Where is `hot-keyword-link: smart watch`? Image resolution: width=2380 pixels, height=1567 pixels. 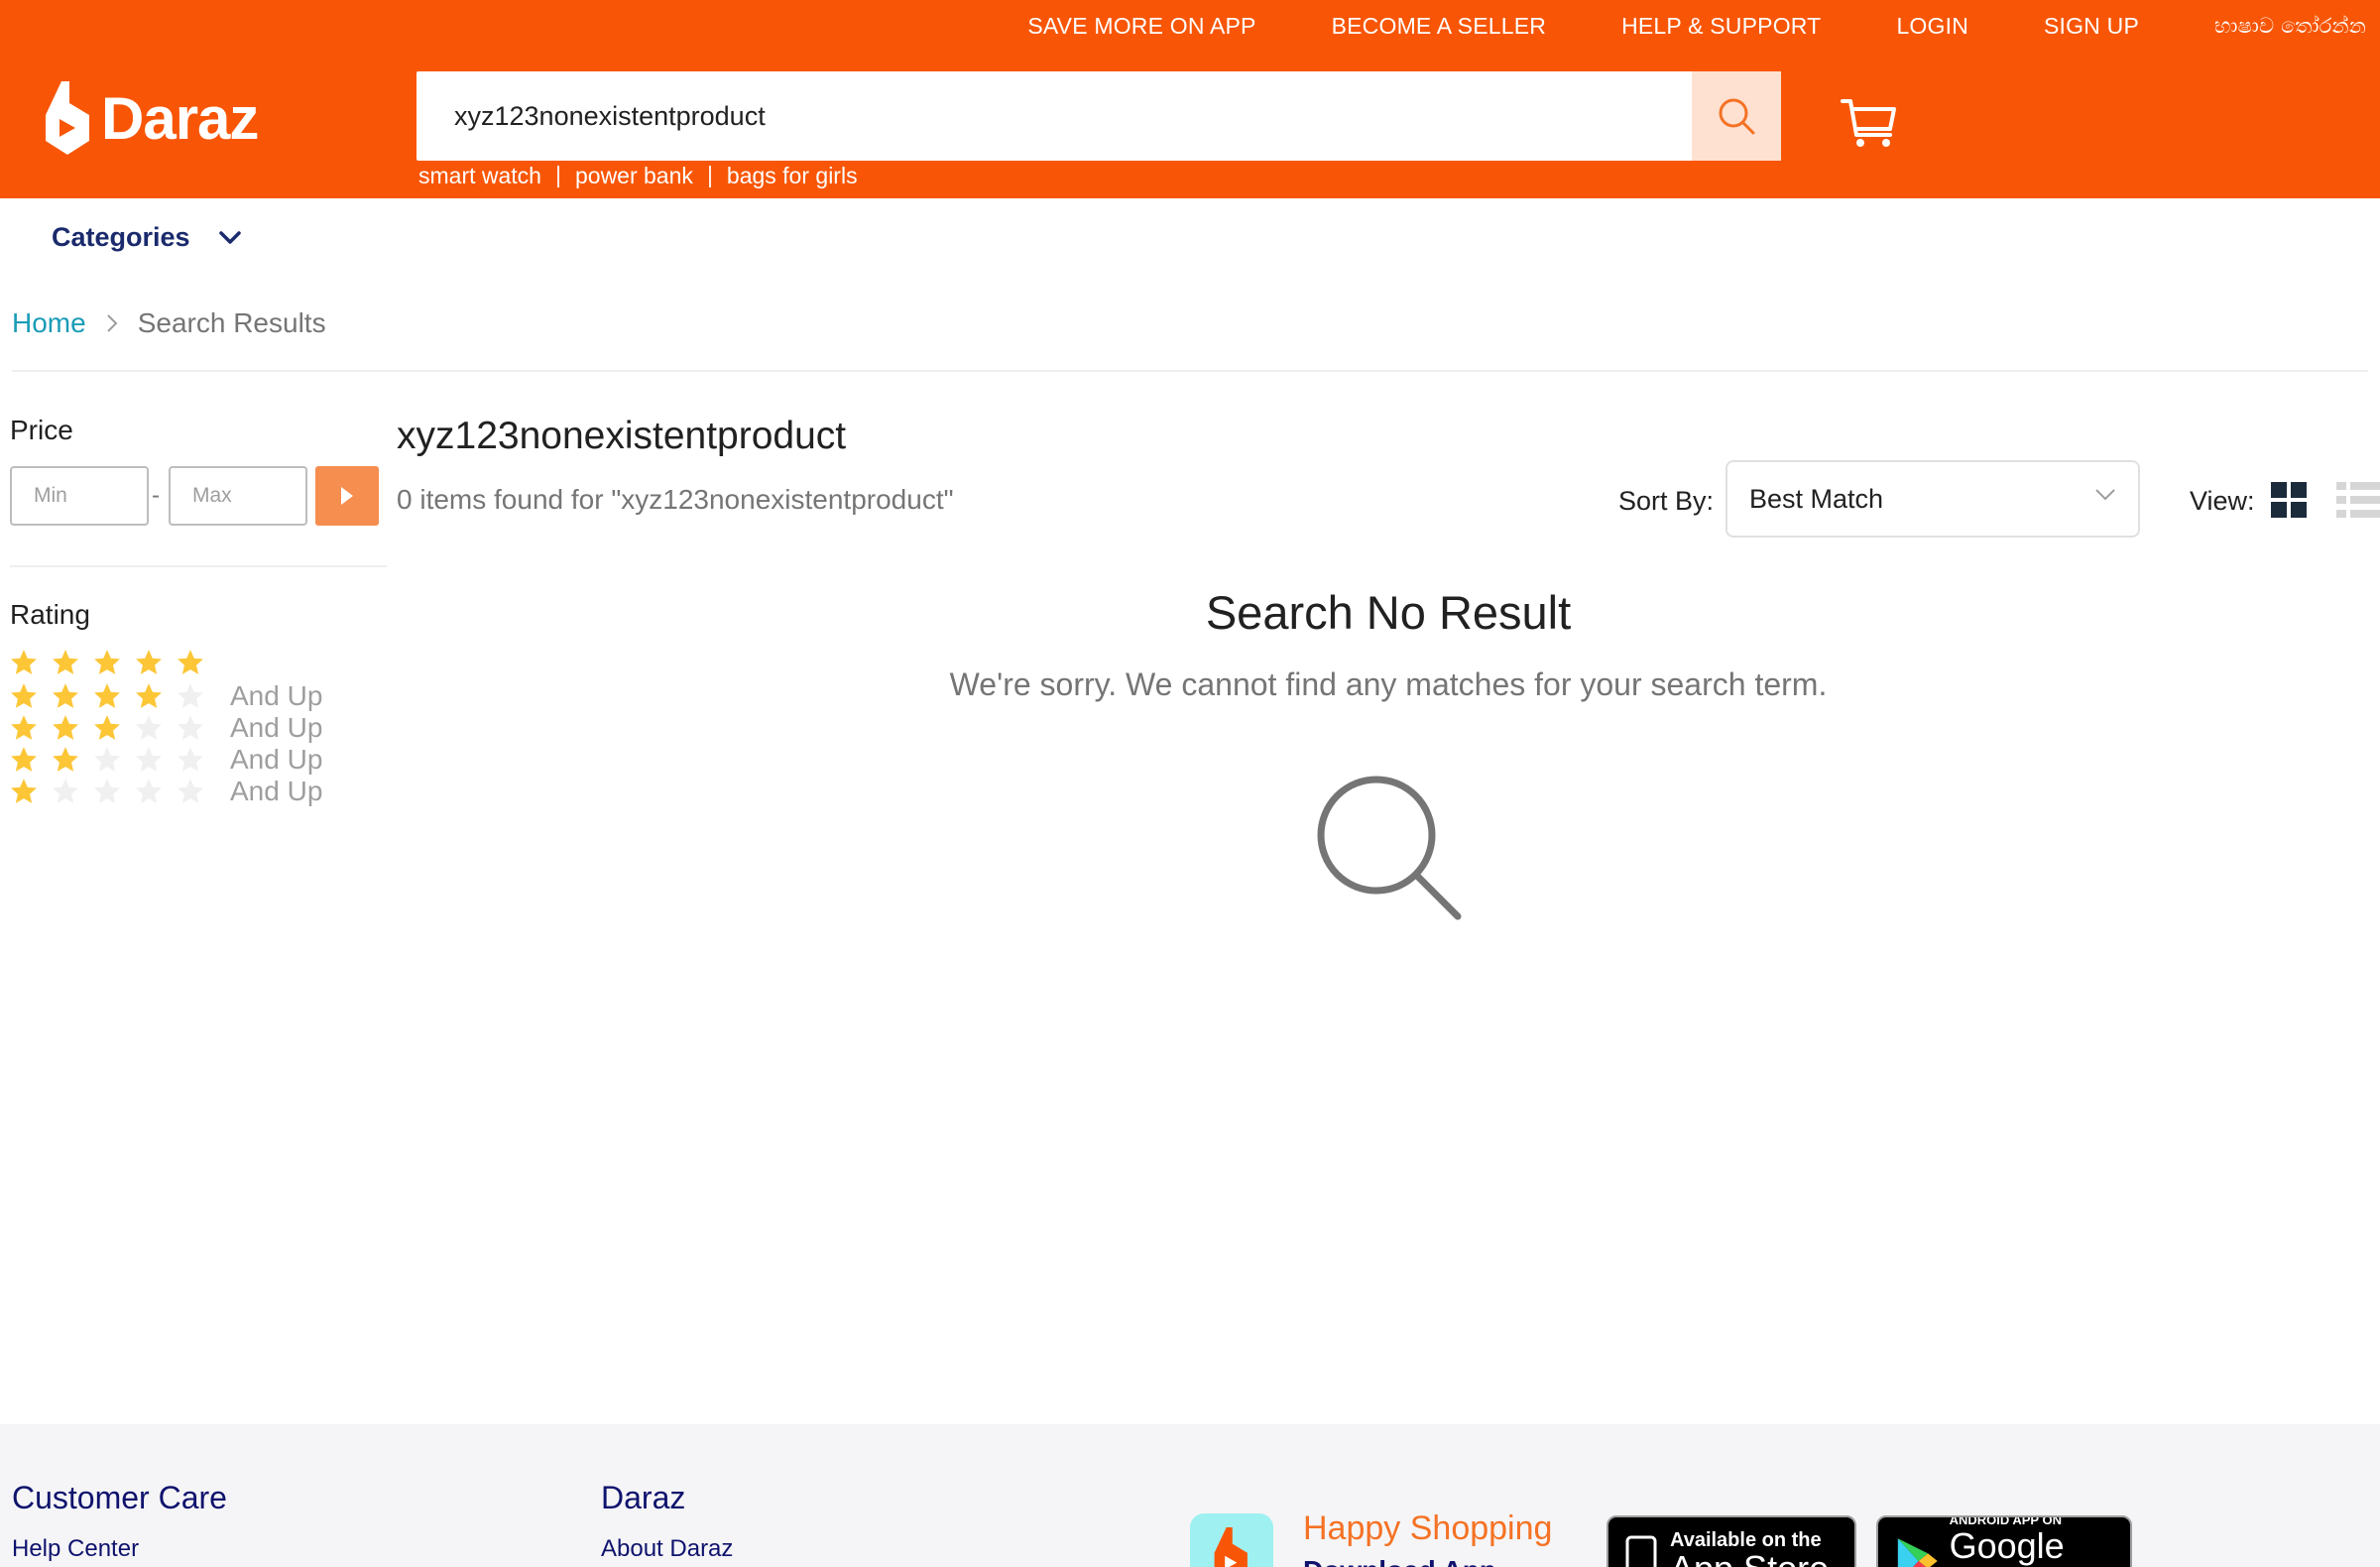 hot-keyword-link: smart watch is located at coordinates (479, 176).